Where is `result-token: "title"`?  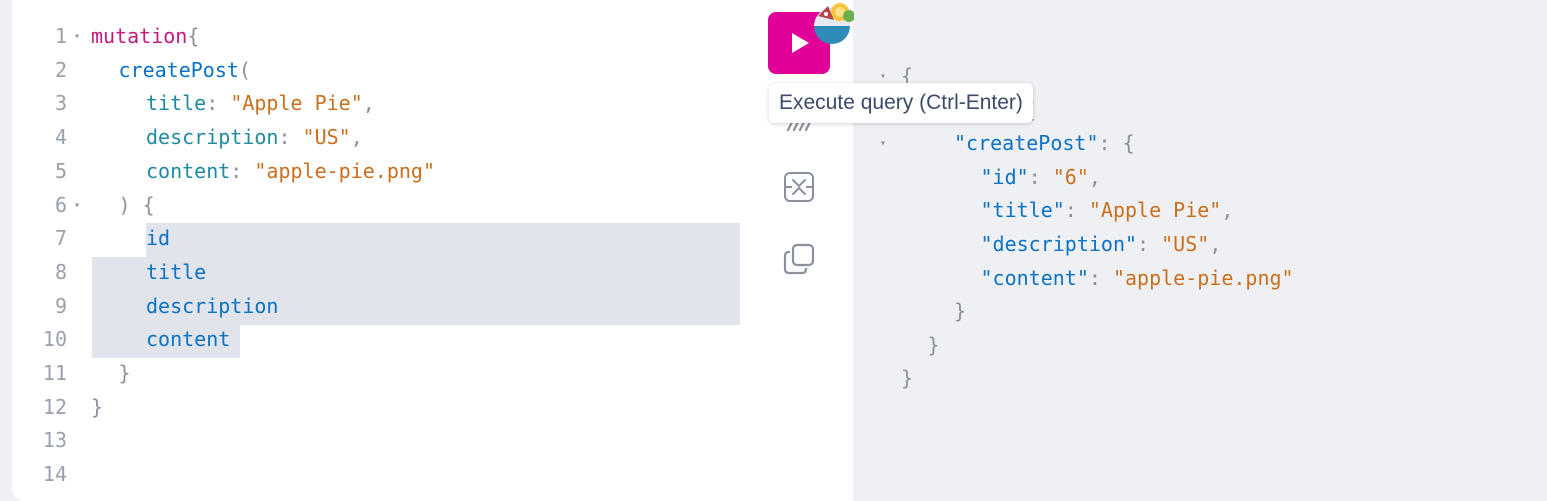 result-token: "title" is located at coordinates (1022, 210).